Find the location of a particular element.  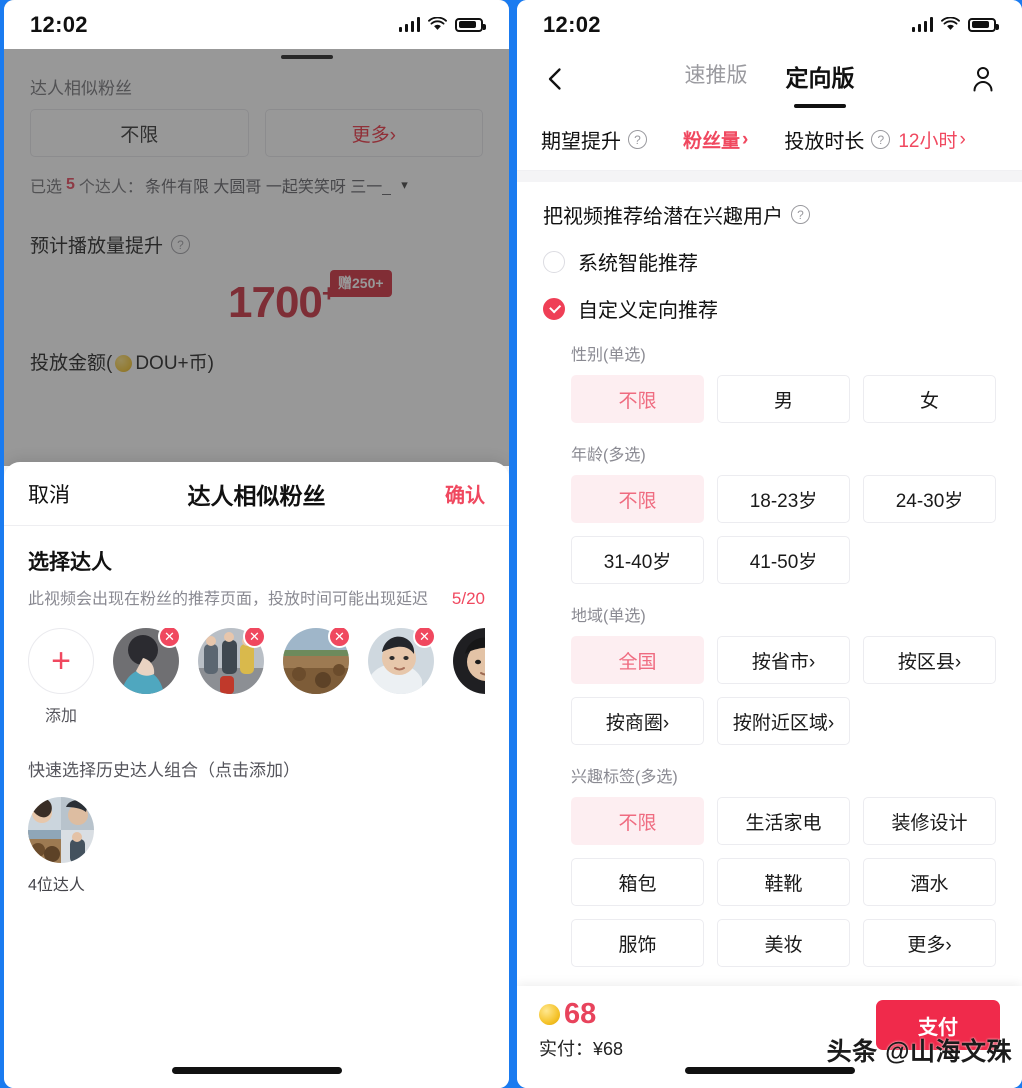

payment-actual: 实付：¥68 is located at coordinates (581, 1049).